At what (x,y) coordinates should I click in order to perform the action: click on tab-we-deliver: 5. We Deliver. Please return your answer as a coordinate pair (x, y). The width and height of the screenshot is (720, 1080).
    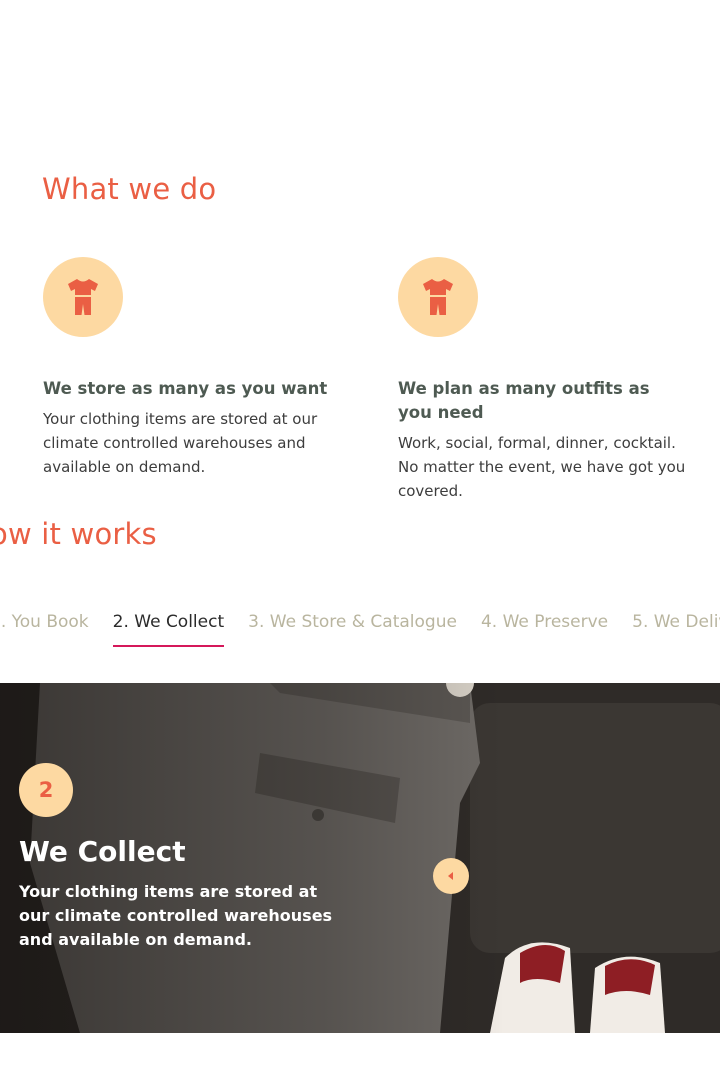
    Looking at the image, I should click on (676, 629).